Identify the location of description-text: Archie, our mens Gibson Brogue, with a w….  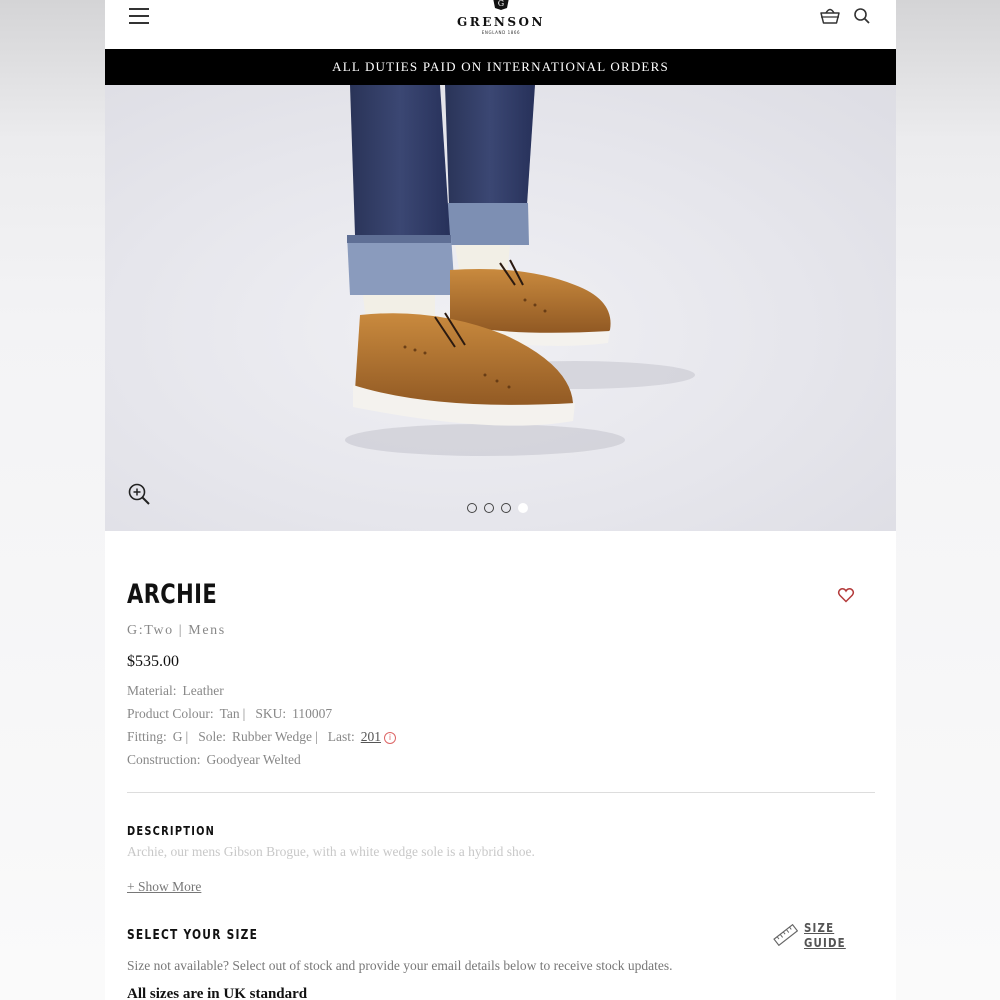
(331, 851).